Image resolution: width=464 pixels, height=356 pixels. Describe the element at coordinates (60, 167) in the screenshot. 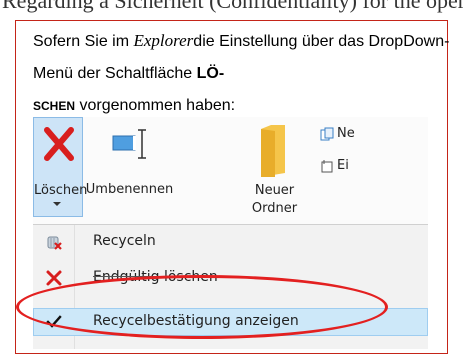

I see `delete-button: Löschen` at that location.